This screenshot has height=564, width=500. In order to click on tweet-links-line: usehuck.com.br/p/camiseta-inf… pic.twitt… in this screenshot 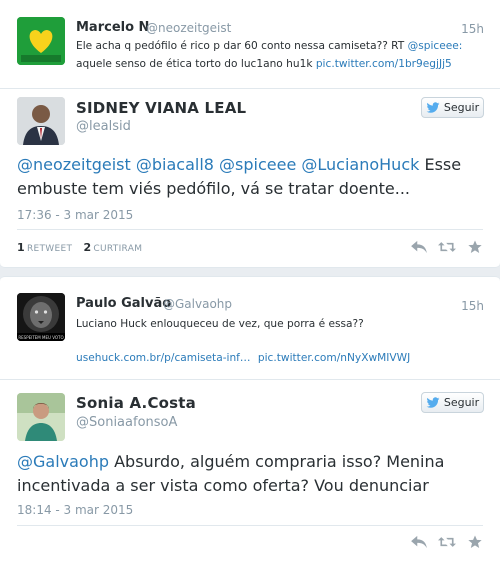, I will do `click(243, 358)`.